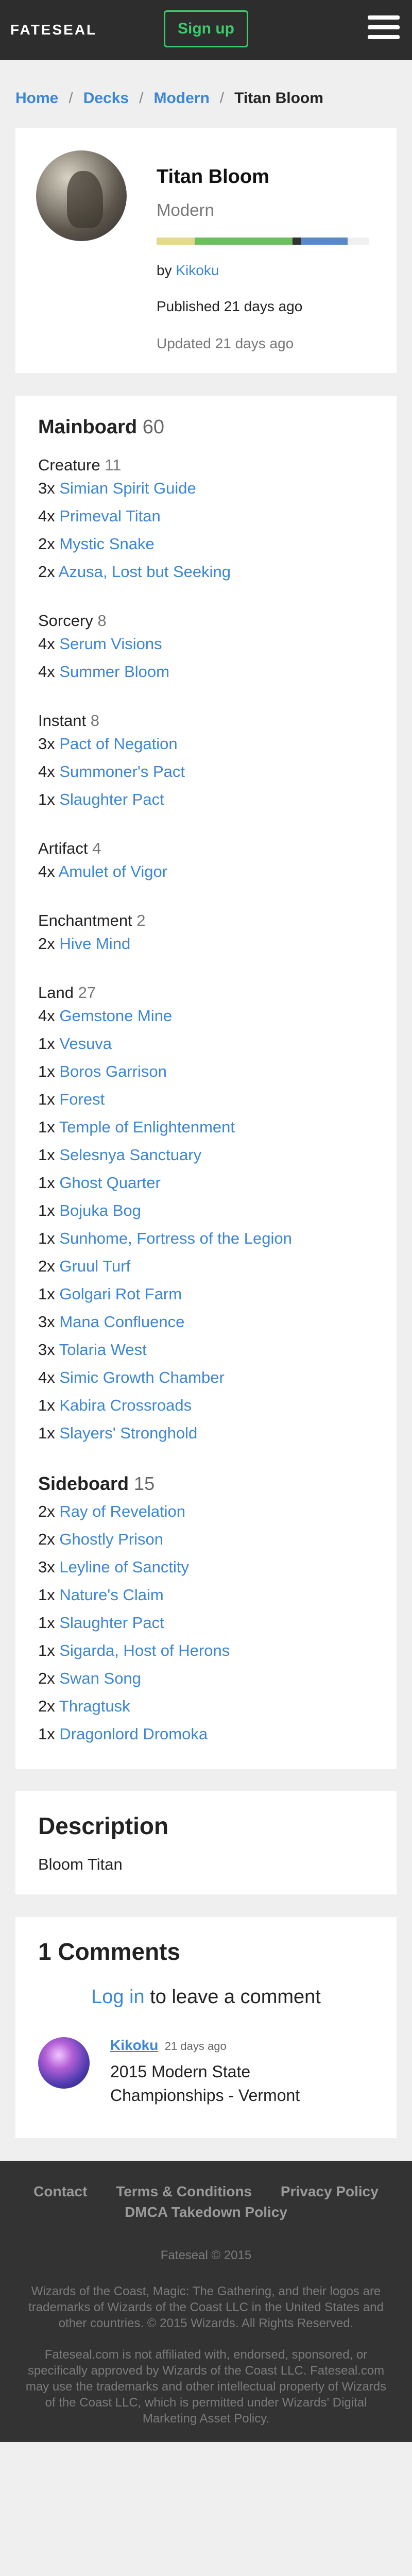 Image resolution: width=412 pixels, height=2576 pixels. What do you see at coordinates (144, 1483) in the screenshot?
I see `sideboard-count: 15` at bounding box center [144, 1483].